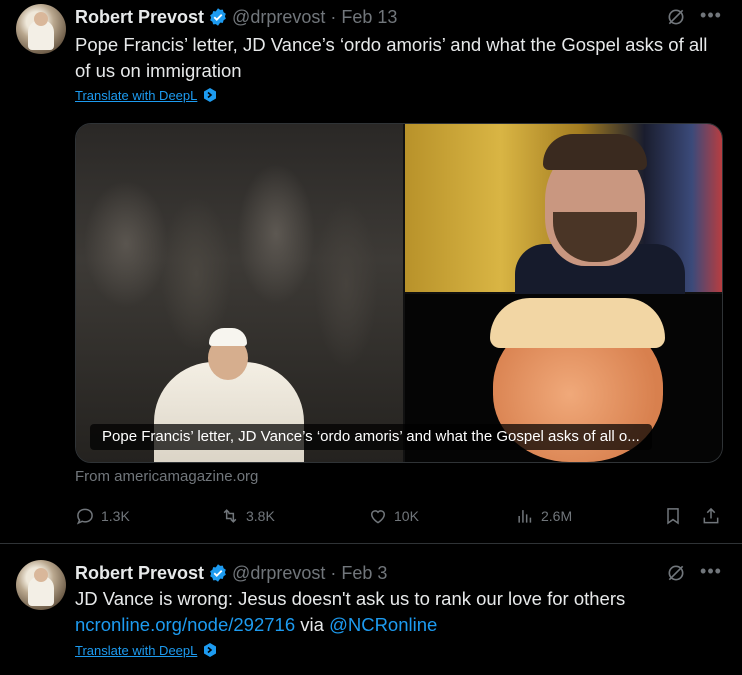 The width and height of the screenshot is (742, 675). What do you see at coordinates (378, 517) in the screenshot?
I see `like-icon` at bounding box center [378, 517].